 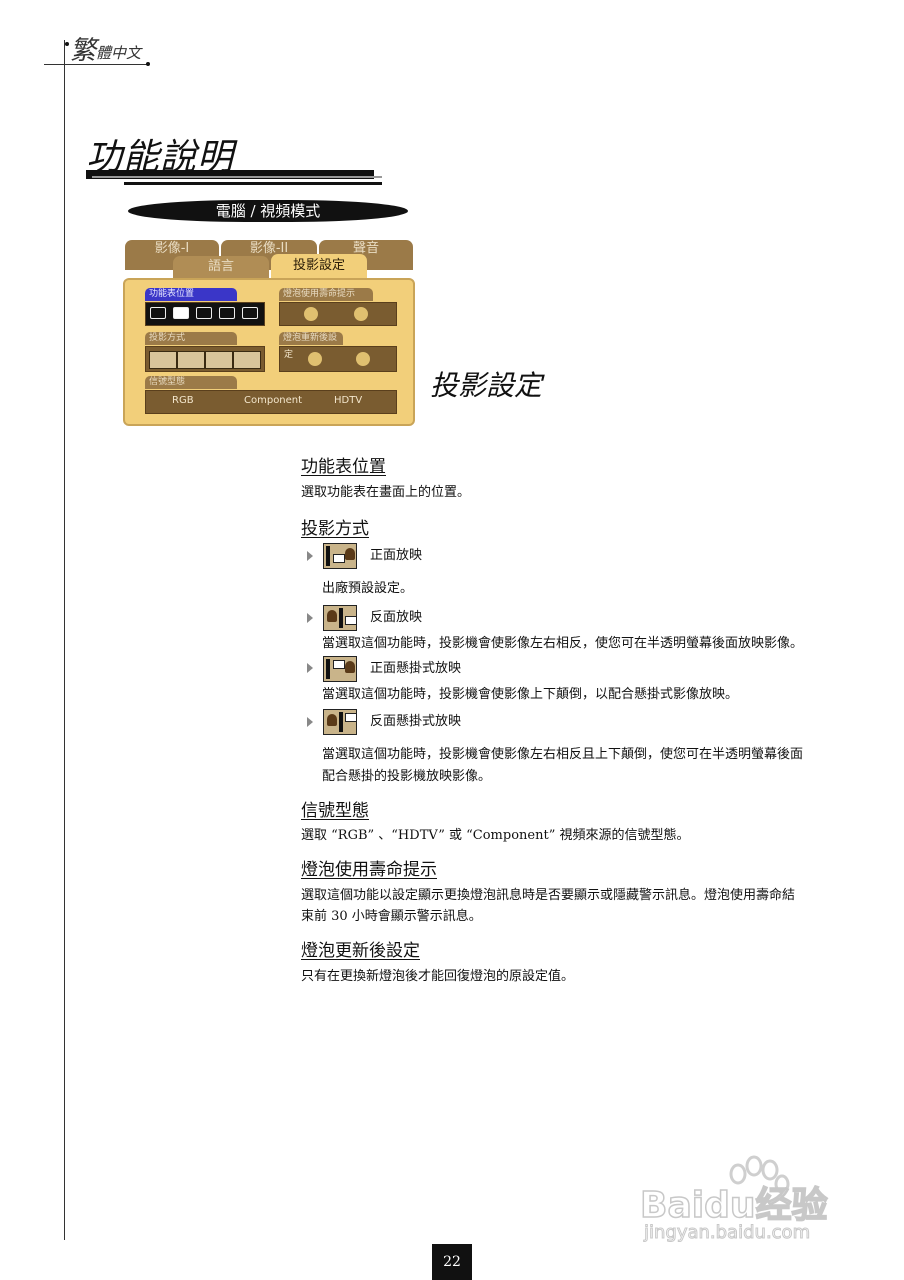 What do you see at coordinates (548, 895) in the screenshot?
I see `text-lamp-reminder: 選取這個功能以設定顯示更換燈泡訊息時是否要顯示或隱藏警示訊息。燈泡使用壽命結` at bounding box center [548, 895].